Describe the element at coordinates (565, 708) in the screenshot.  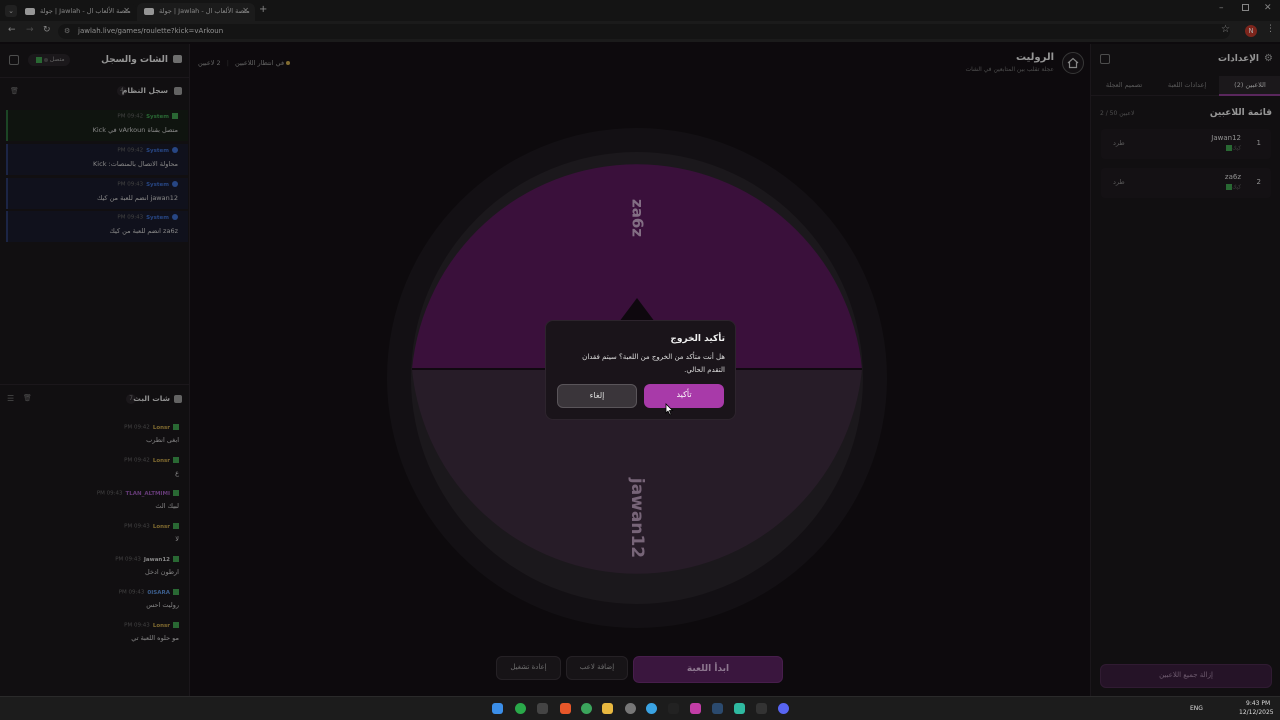
I see `brave-icon` at that location.